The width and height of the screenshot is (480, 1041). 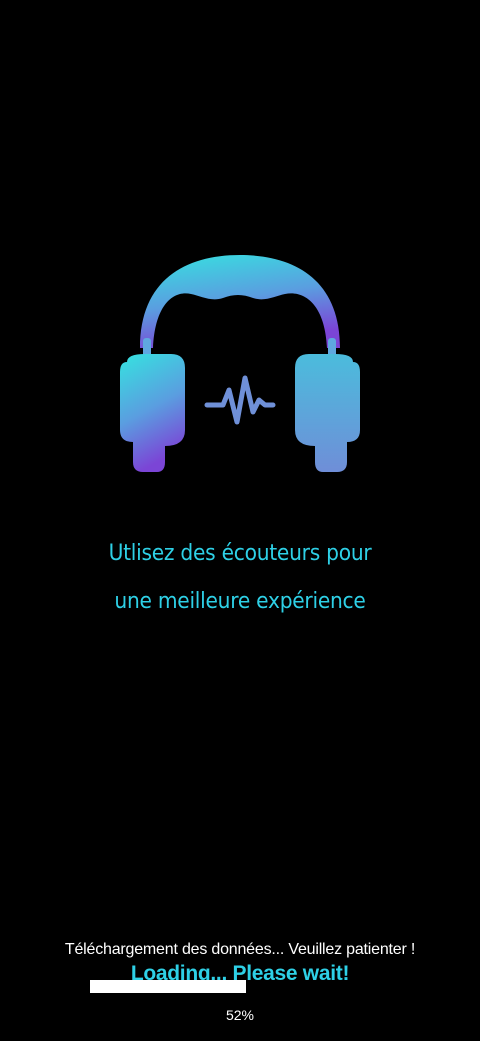 What do you see at coordinates (168, 986) in the screenshot?
I see `loading-progress-fill` at bounding box center [168, 986].